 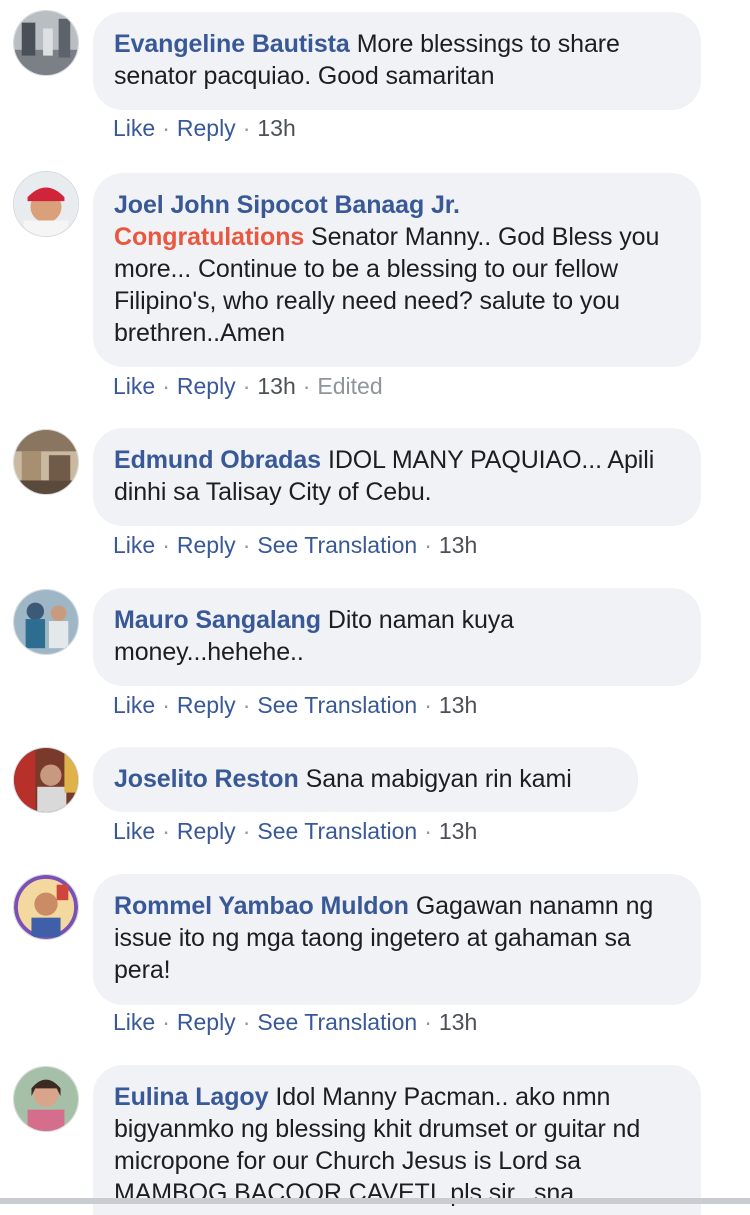 What do you see at coordinates (206, 779) in the screenshot?
I see `comment-author: Joselito Reston` at bounding box center [206, 779].